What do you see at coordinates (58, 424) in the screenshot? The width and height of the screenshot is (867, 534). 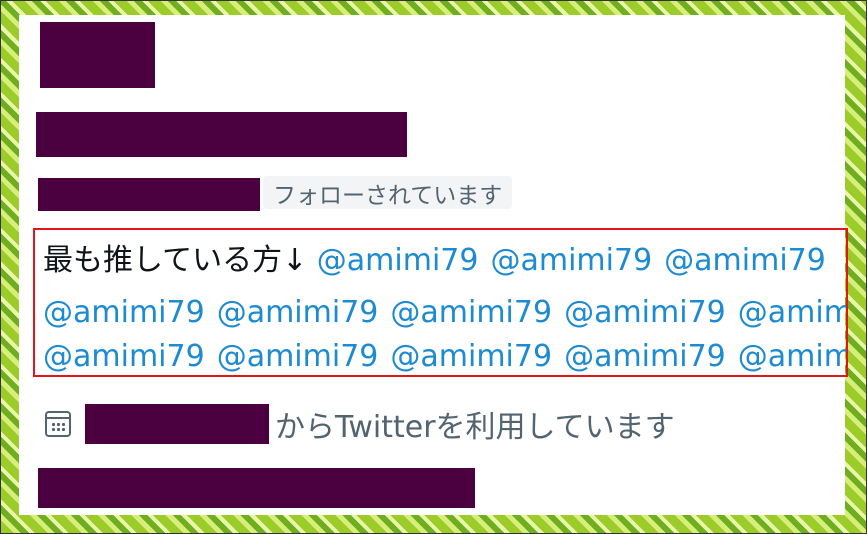 I see `calendar-icon` at bounding box center [58, 424].